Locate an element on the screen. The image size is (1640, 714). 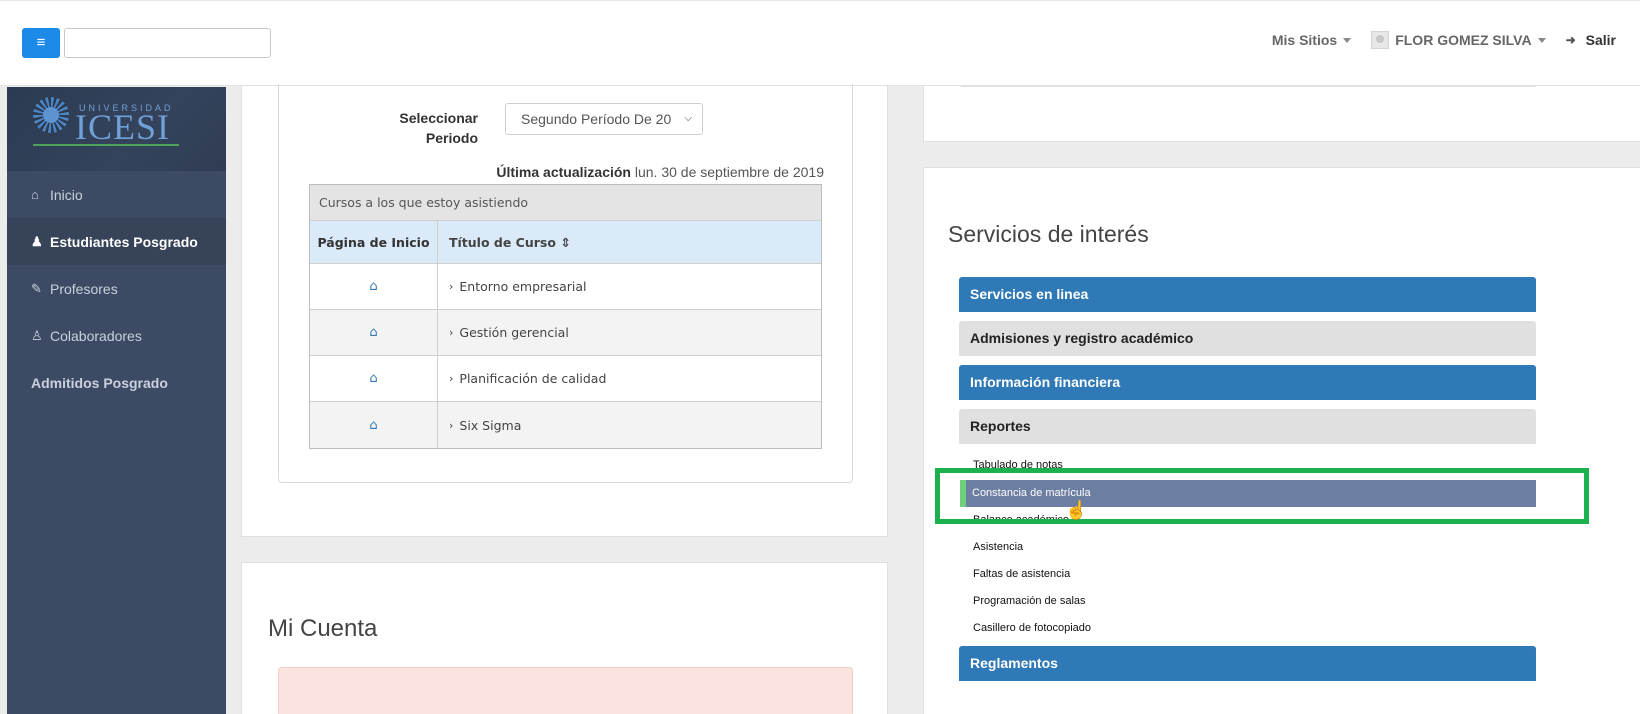
course-link: › Gestión gerencial is located at coordinates (629, 332).